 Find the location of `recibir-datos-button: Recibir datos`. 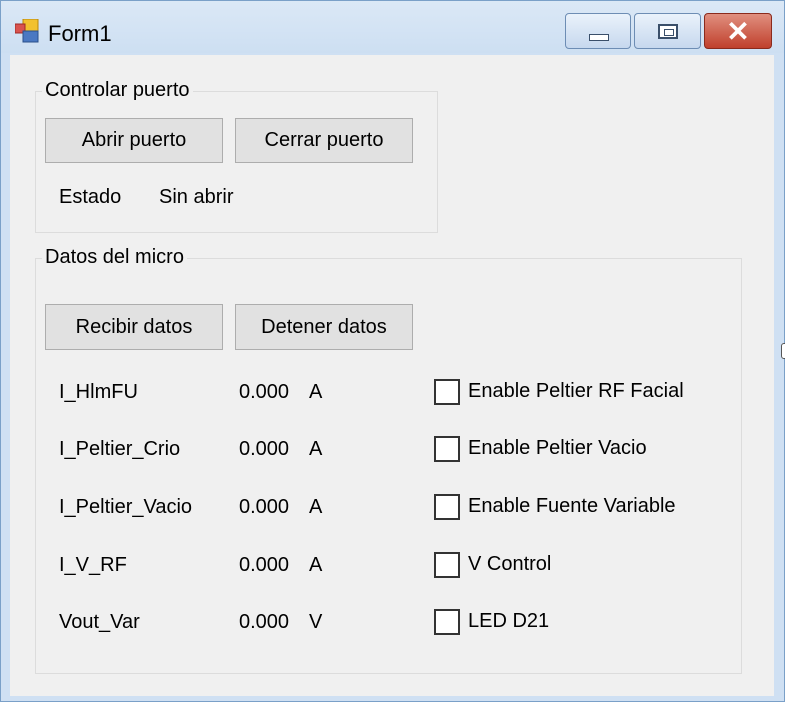

recibir-datos-button: Recibir datos is located at coordinates (134, 327).